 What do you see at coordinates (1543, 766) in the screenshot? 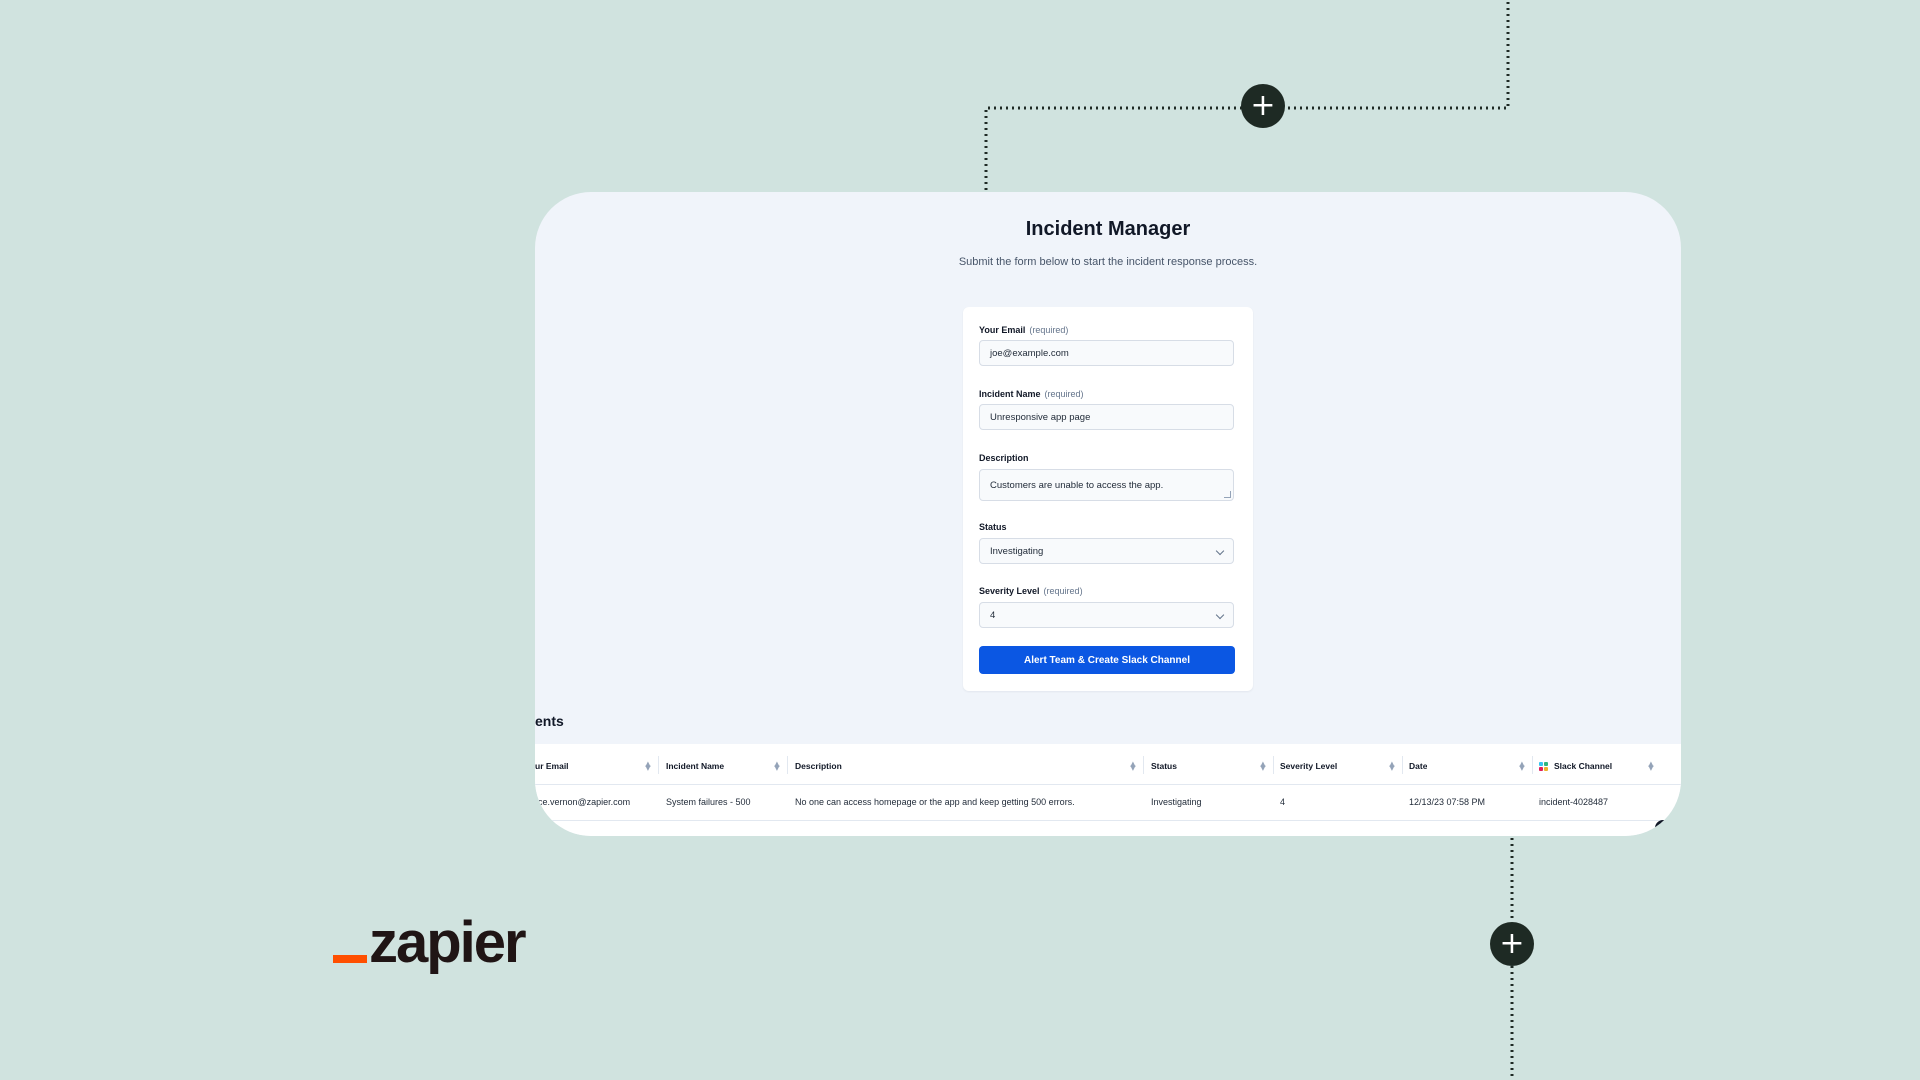
I see `slack-icon` at bounding box center [1543, 766].